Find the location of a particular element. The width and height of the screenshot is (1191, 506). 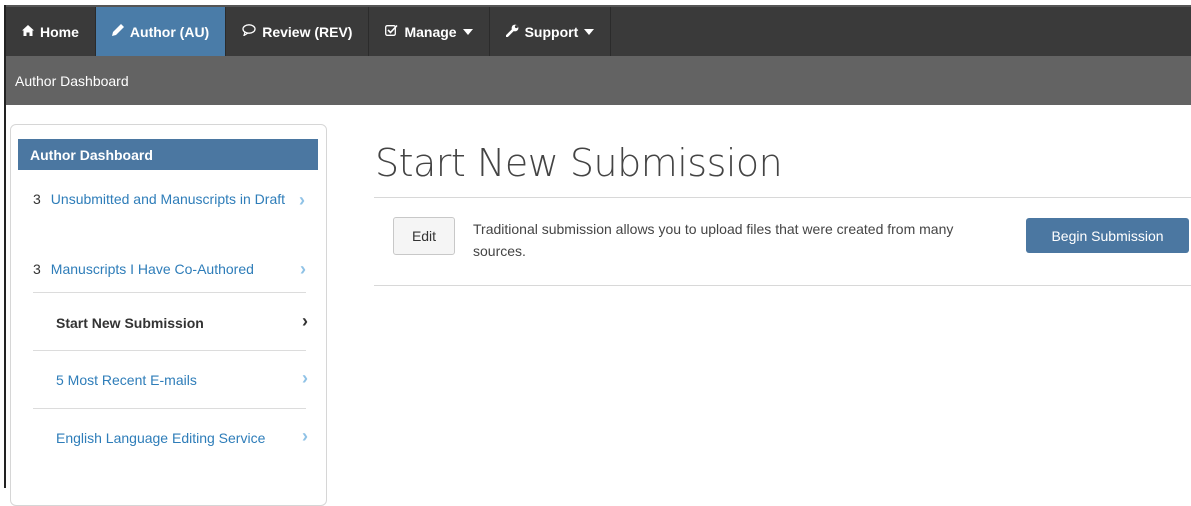

home-icon is located at coordinates (28, 31).